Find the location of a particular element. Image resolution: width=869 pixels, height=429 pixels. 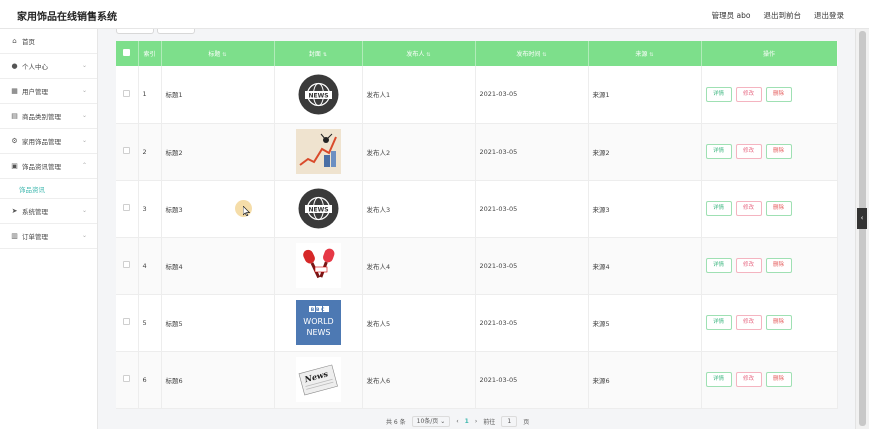

sidebar-item-label: 首页 is located at coordinates (28, 42).